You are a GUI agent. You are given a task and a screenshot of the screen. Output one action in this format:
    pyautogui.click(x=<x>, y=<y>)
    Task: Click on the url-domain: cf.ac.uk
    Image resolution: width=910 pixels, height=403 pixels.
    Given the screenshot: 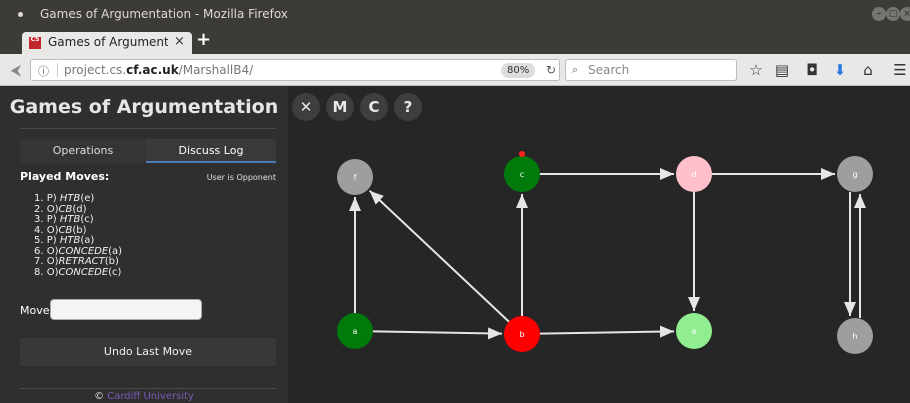 What is the action you would take?
    pyautogui.click(x=152, y=70)
    